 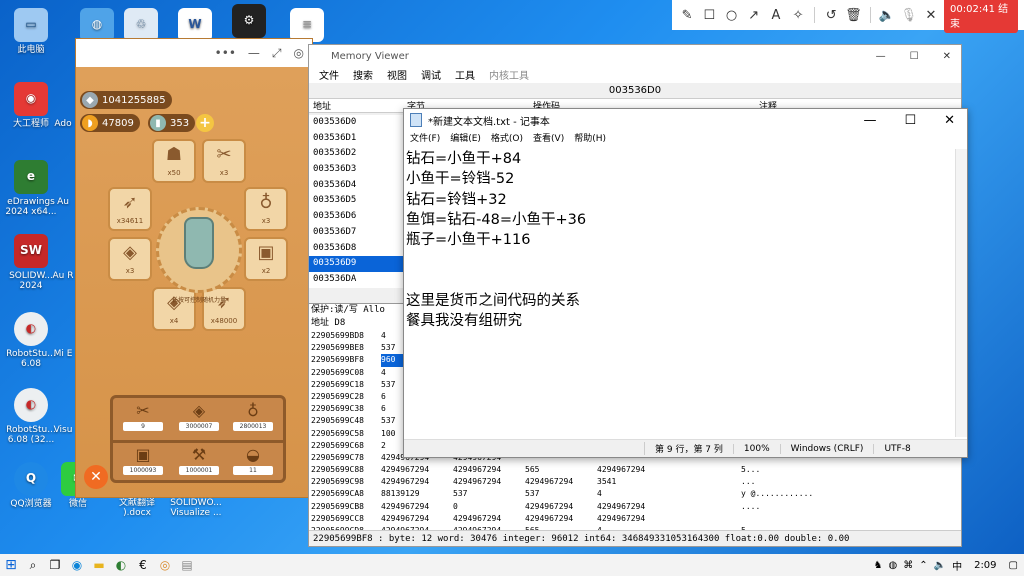 What do you see at coordinates (63, 335) in the screenshot?
I see `desktop-icon-mi: Mi E` at bounding box center [63, 335].